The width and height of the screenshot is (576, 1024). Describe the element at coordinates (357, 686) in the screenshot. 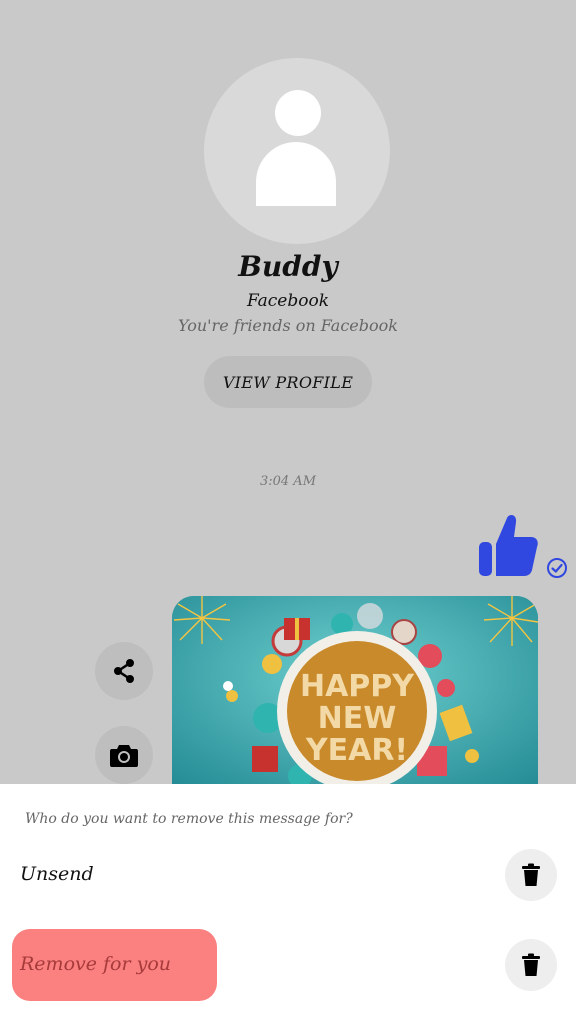

I see `image-text-line-1: HAPPY` at that location.